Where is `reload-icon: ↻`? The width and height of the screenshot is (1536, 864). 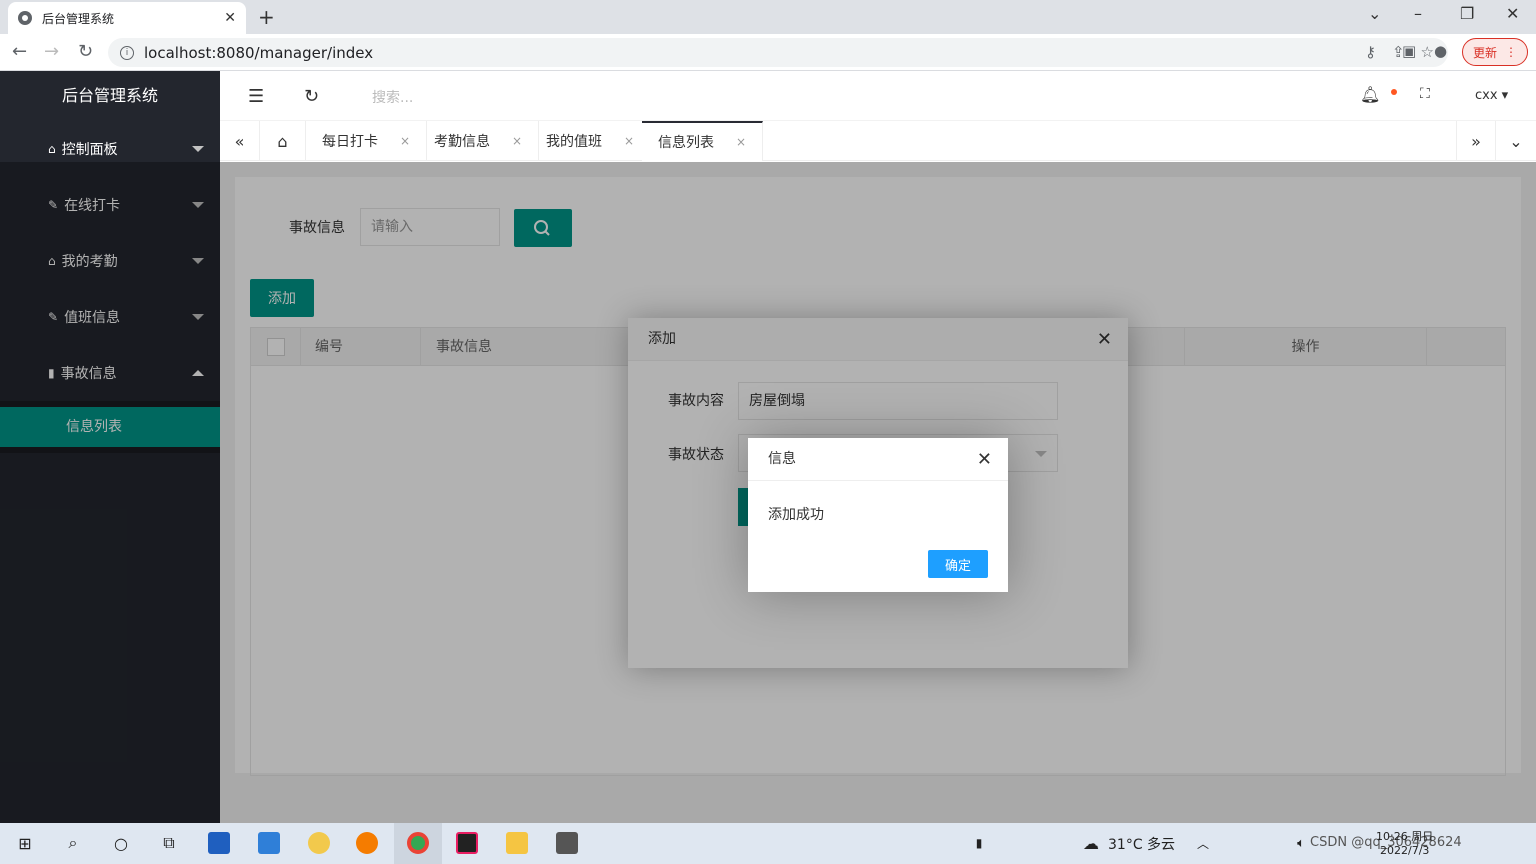
reload-icon: ↻ is located at coordinates (85, 51).